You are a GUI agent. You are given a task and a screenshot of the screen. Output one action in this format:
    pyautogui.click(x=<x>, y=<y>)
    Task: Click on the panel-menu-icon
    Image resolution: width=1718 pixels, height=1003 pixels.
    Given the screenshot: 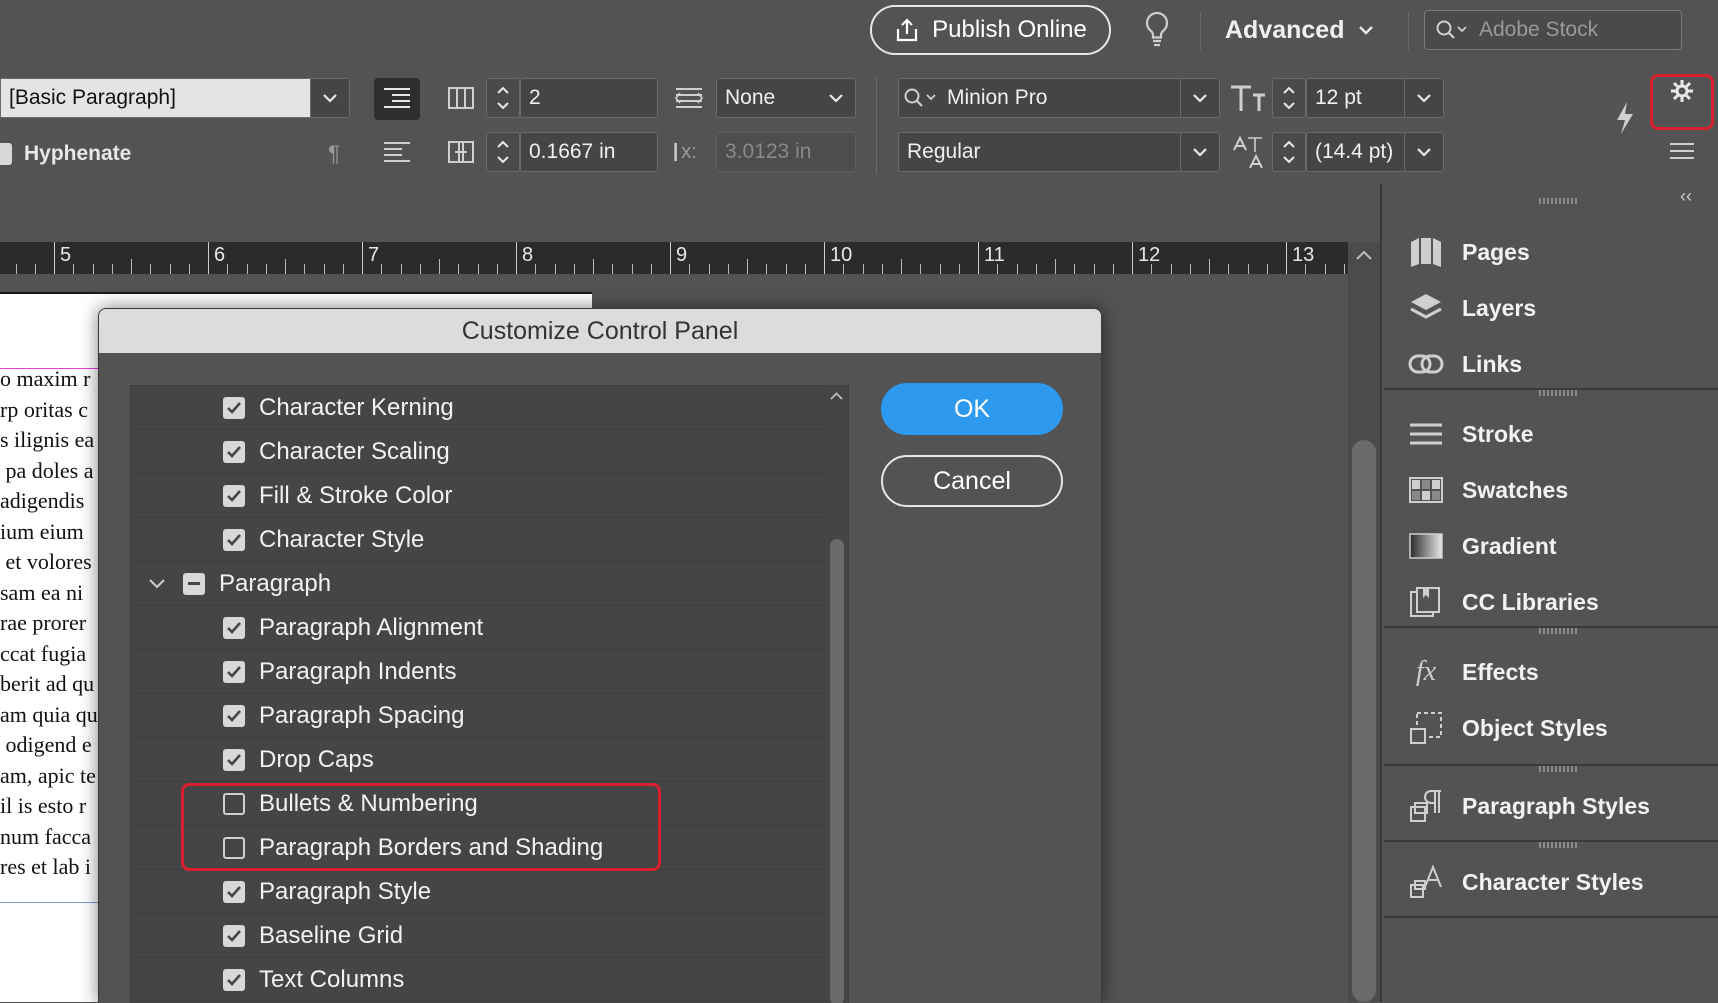 What is the action you would take?
    pyautogui.click(x=1682, y=151)
    